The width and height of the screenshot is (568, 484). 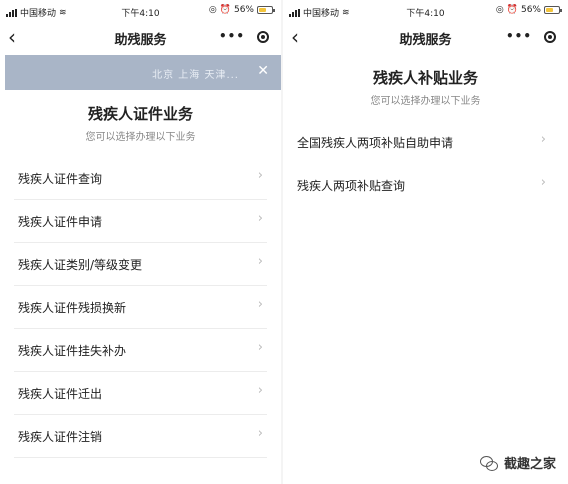 I want to click on list-item: 残疾人证件申请 ›, so click(x=140, y=221).